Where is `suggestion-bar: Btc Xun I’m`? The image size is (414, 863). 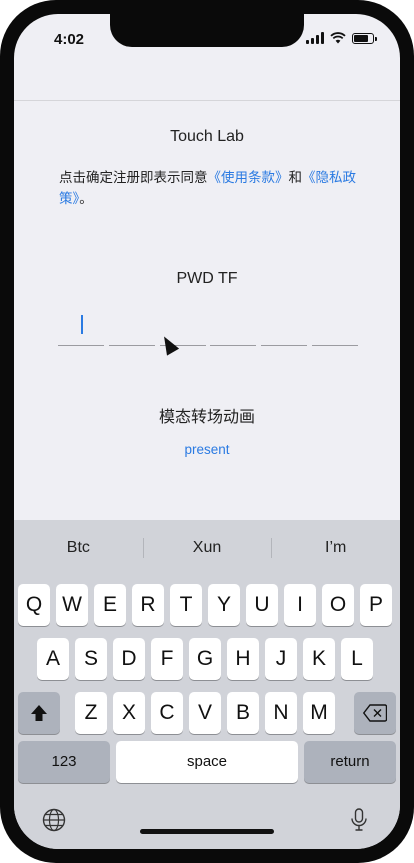 suggestion-bar: Btc Xun I’m is located at coordinates (207, 548).